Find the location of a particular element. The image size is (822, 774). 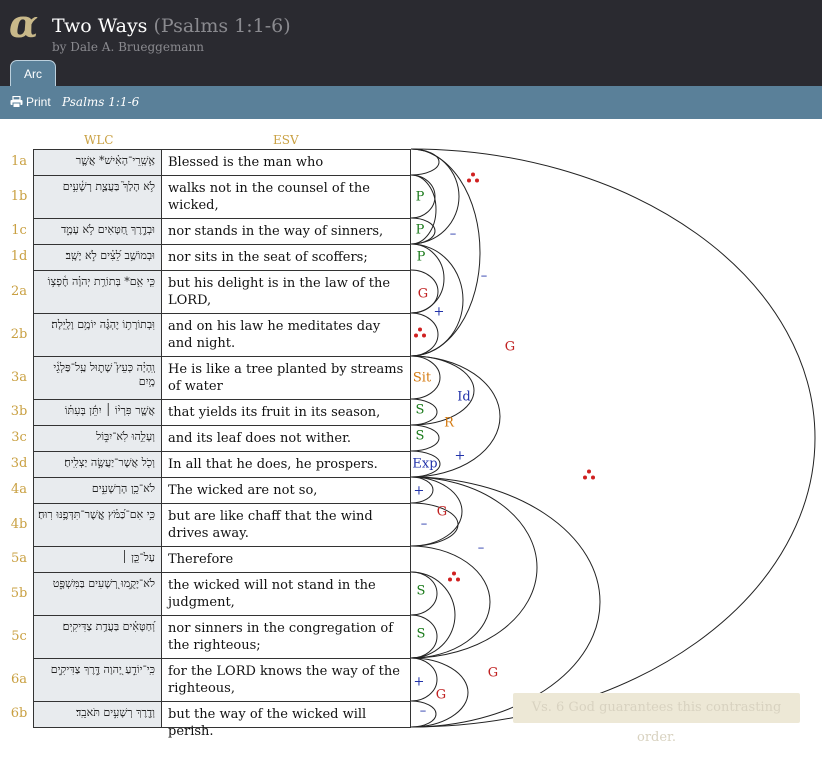

arc-label-r: R is located at coordinates (449, 423).